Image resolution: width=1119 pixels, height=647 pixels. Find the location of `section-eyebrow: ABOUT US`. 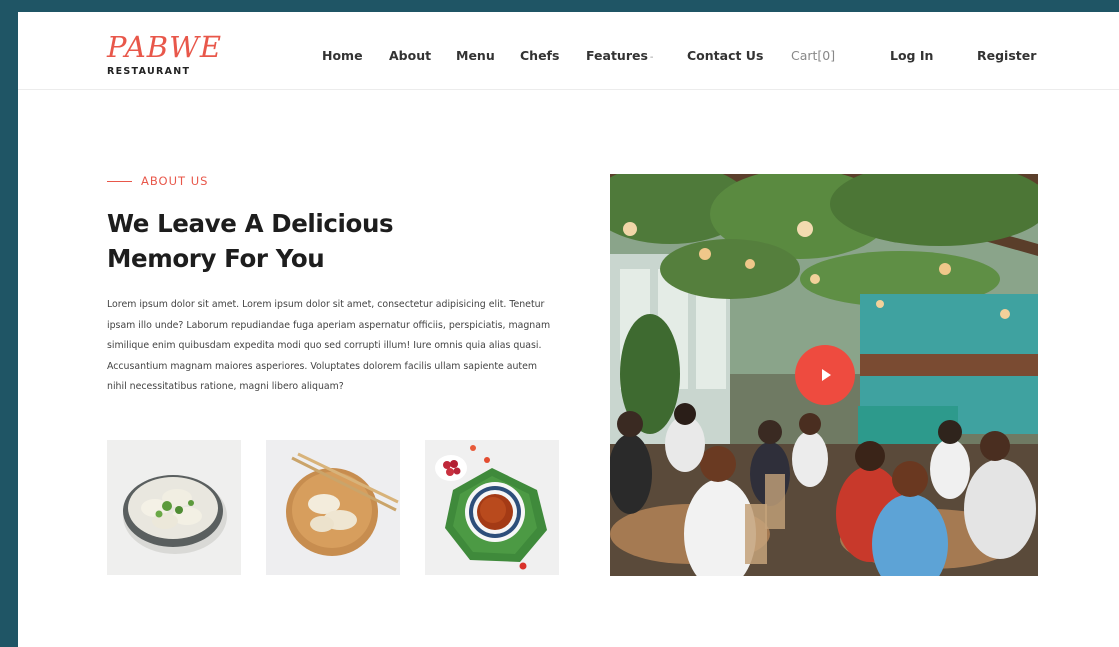

section-eyebrow: ABOUT US is located at coordinates (157, 181).